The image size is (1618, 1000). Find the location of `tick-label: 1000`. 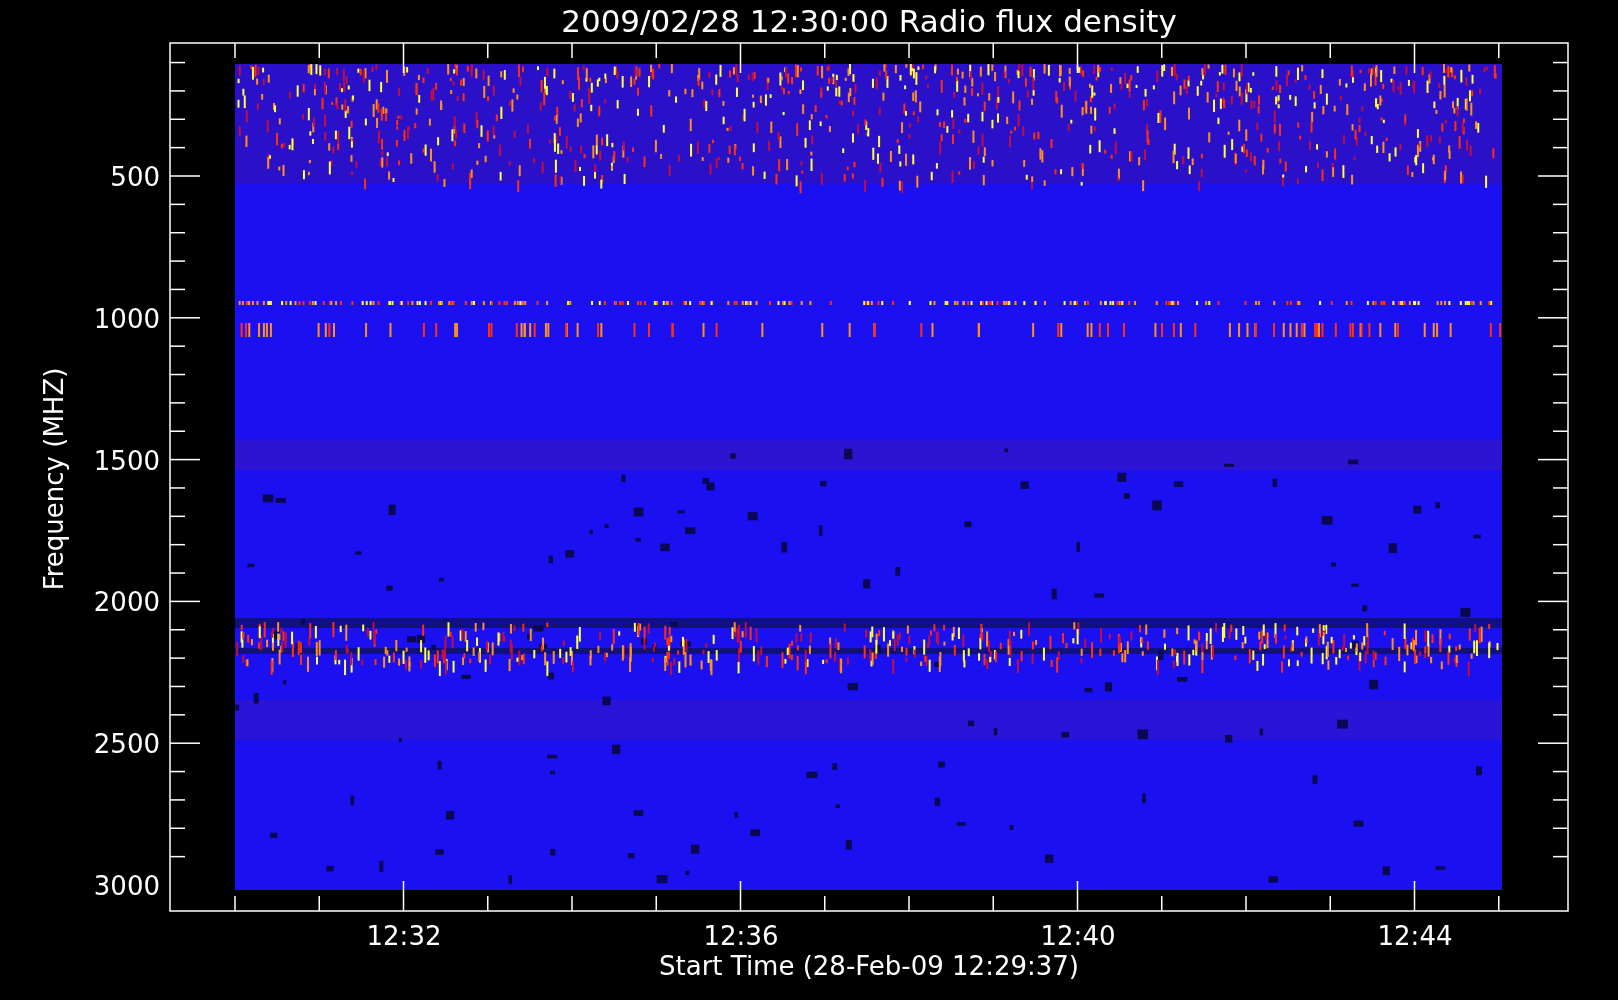

tick-label: 1000 is located at coordinates (126, 318).